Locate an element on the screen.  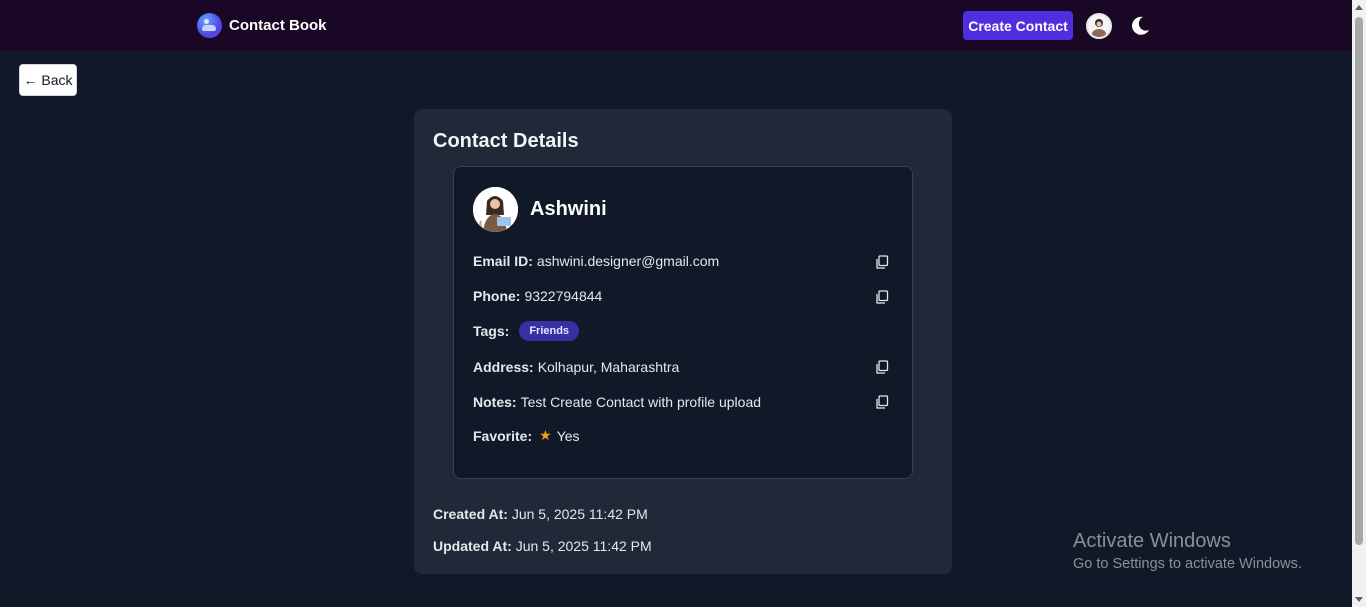
notes-label: Notes: is located at coordinates (495, 402).